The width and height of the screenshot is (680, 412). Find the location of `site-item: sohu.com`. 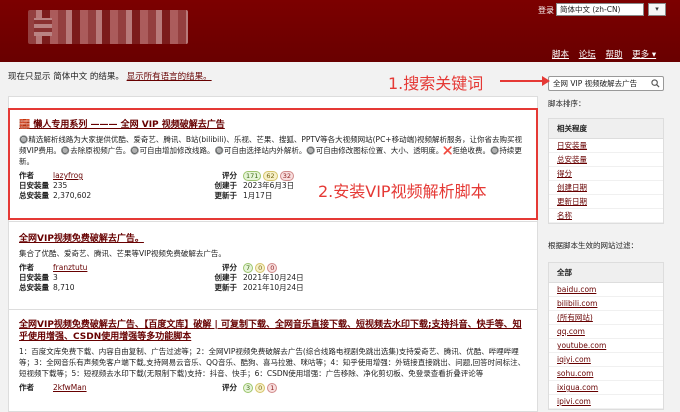

site-item: sohu.com is located at coordinates (606, 374).